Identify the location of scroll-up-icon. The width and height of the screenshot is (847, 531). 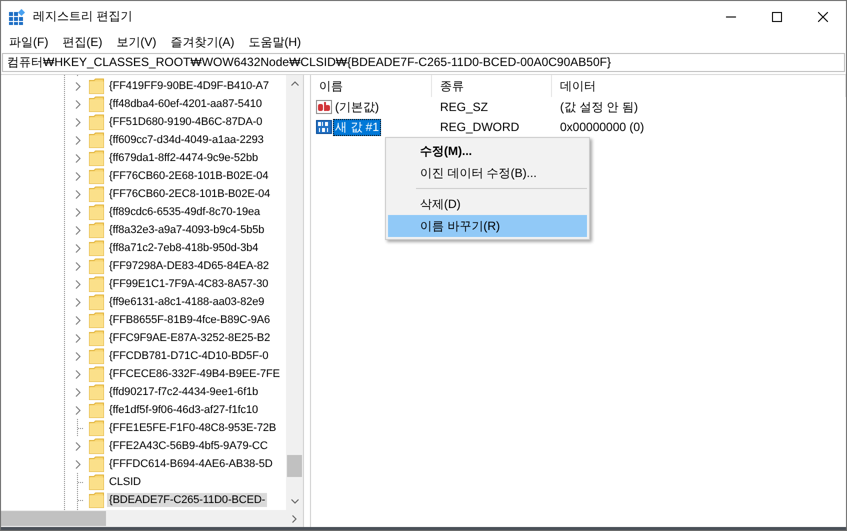
(294, 83).